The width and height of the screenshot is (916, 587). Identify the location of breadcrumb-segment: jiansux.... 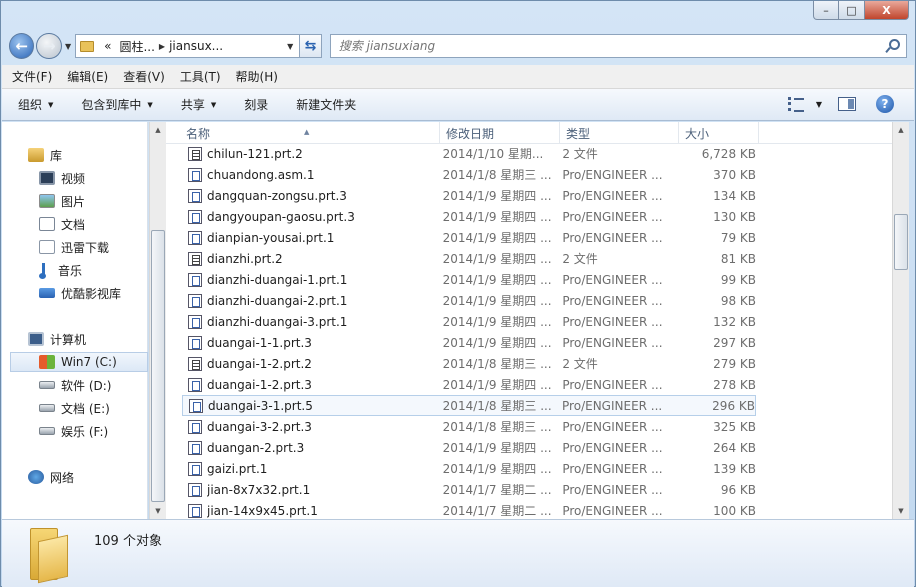
(196, 46).